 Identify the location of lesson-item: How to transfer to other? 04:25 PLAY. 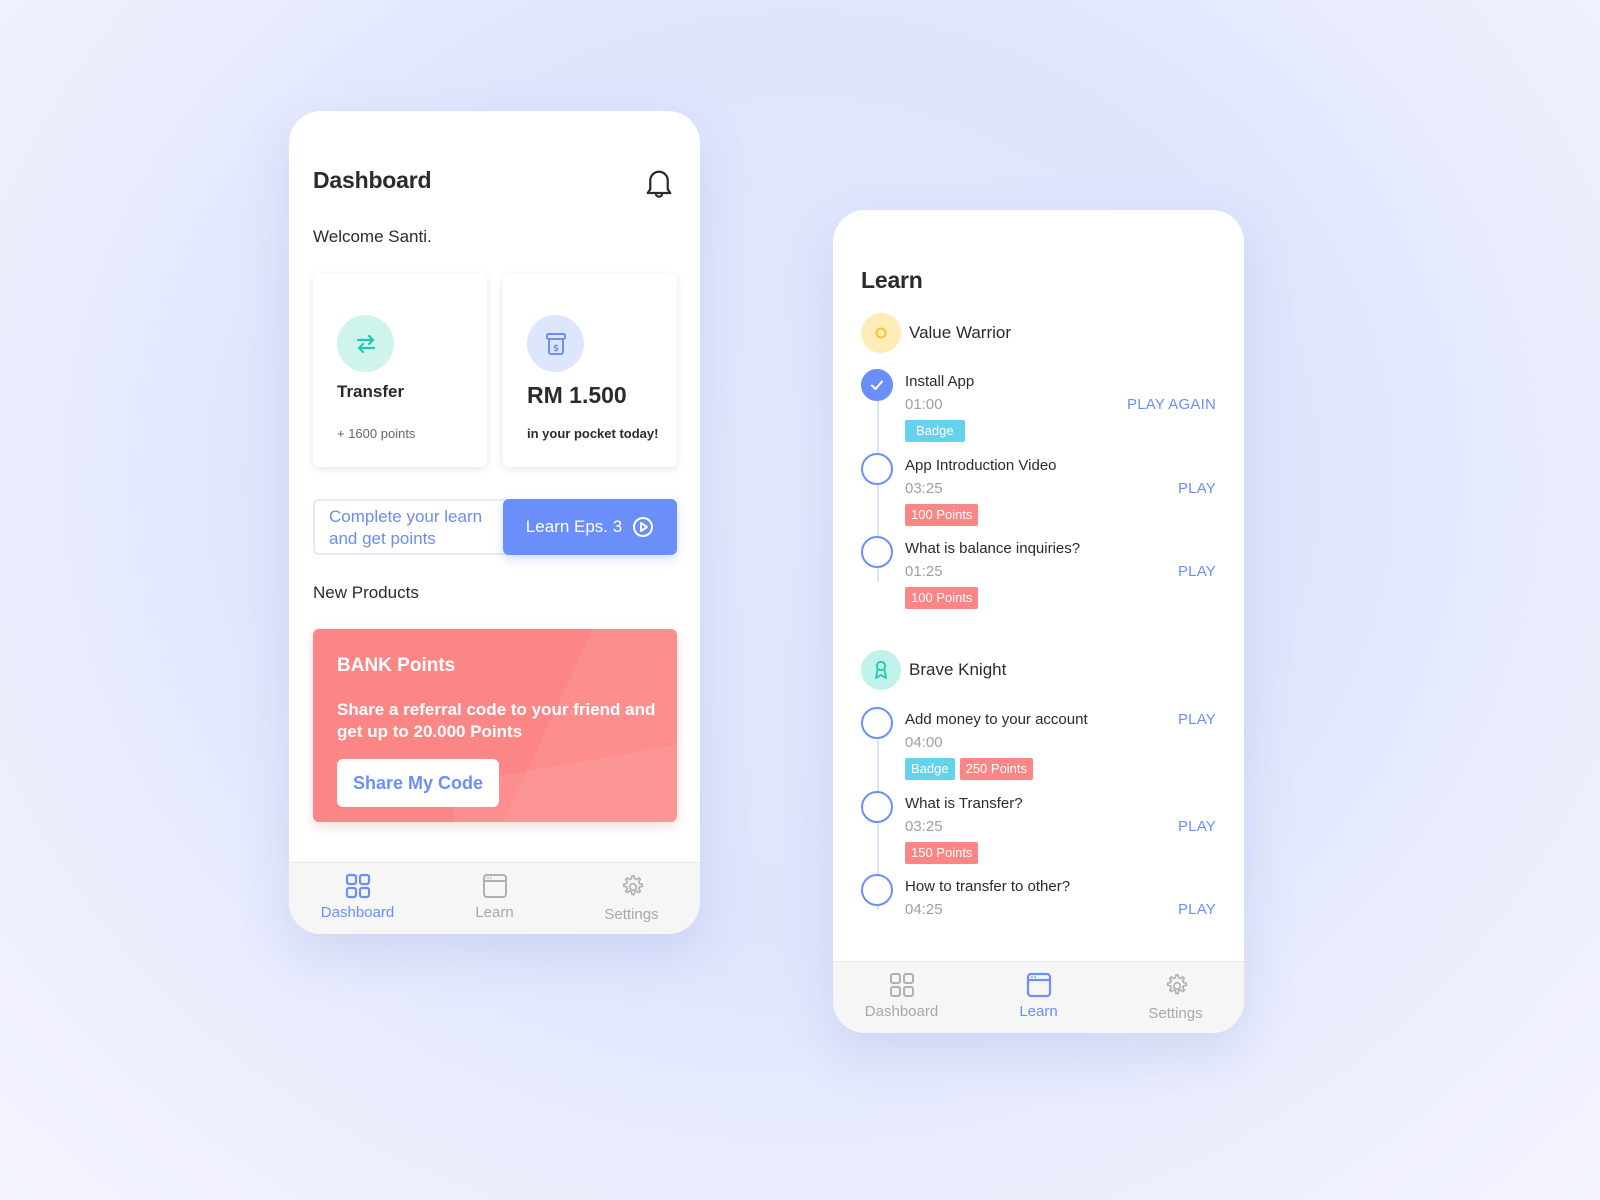
(1038, 904).